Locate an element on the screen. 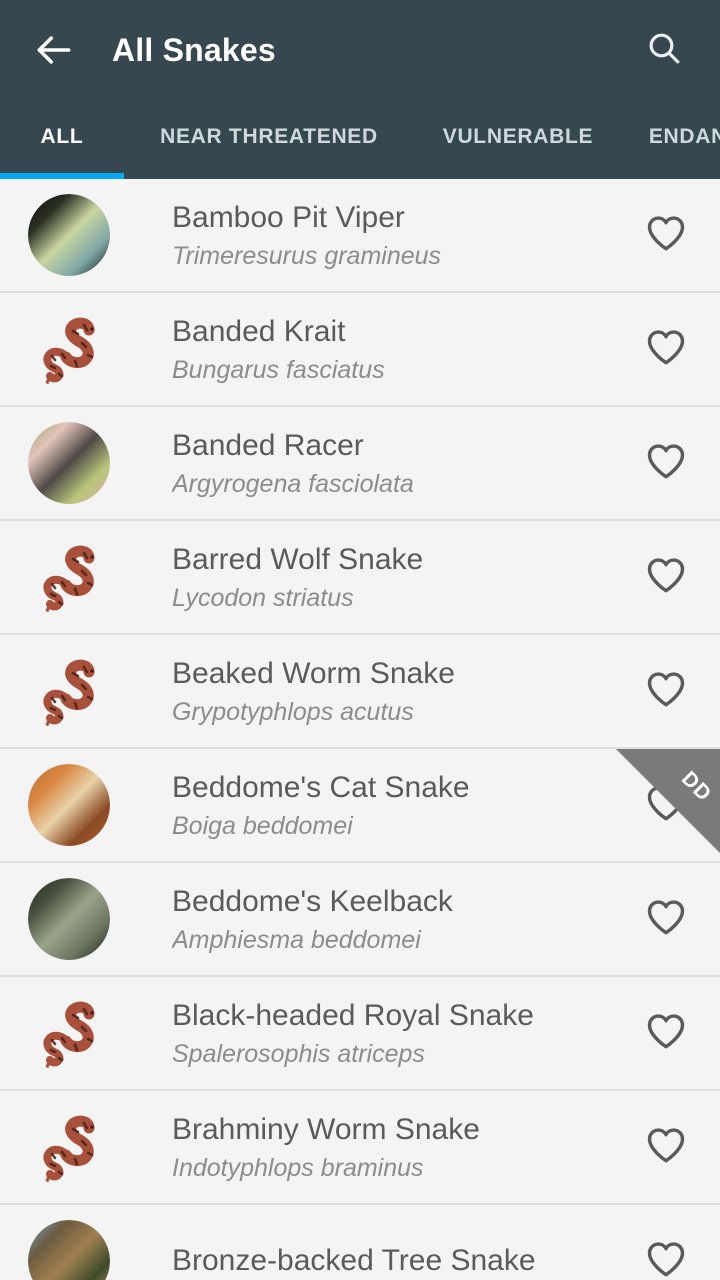 The image size is (720, 1280). list-item: Bamboo Pit Viper Trimeresurus gramineus is located at coordinates (360, 236).